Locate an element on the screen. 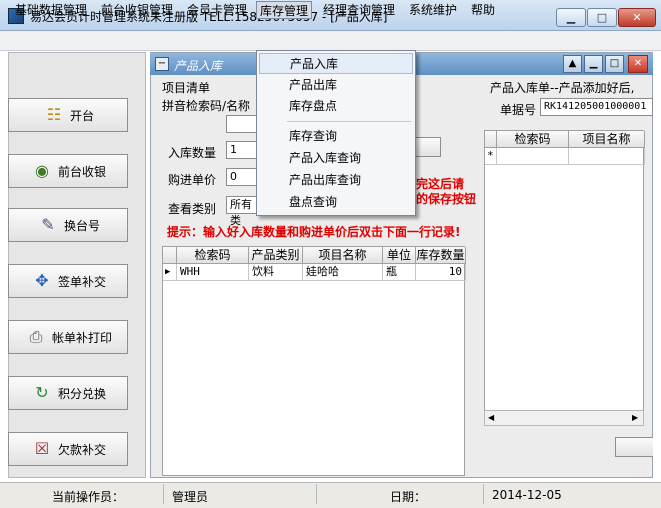 This screenshot has width=661, height=508. minimize-button: ▁ is located at coordinates (571, 17).